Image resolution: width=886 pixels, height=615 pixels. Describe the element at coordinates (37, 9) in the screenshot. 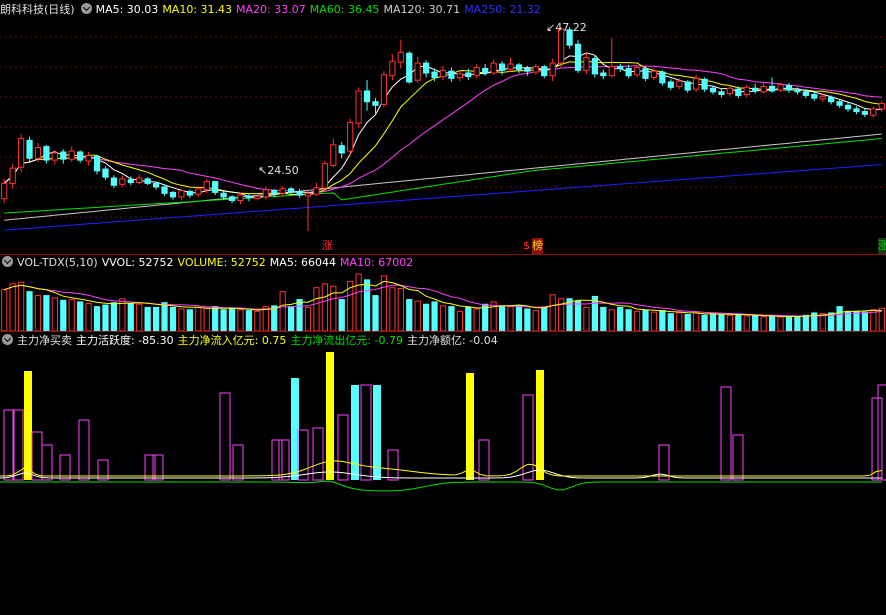

I see `stock-title: 朗科科技(日线)` at that location.